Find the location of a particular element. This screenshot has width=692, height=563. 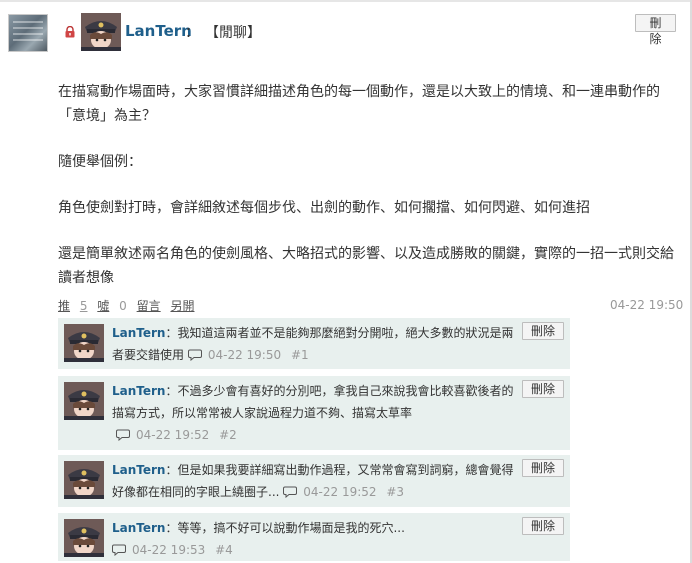

reply-floor: #3 is located at coordinates (395, 492).